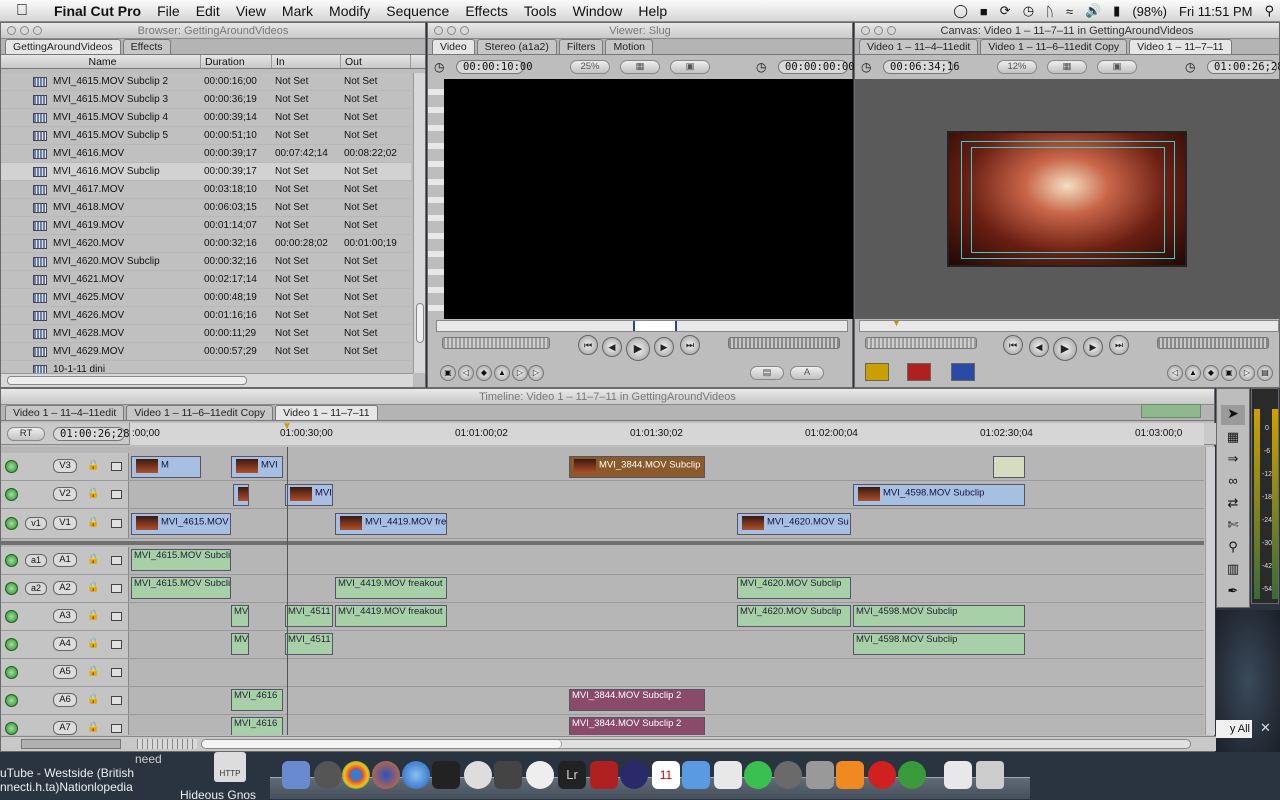  Describe the element at coordinates (794, 588) in the screenshot. I see `timeline-clip: MVI_4620.MOV Subclip` at that location.